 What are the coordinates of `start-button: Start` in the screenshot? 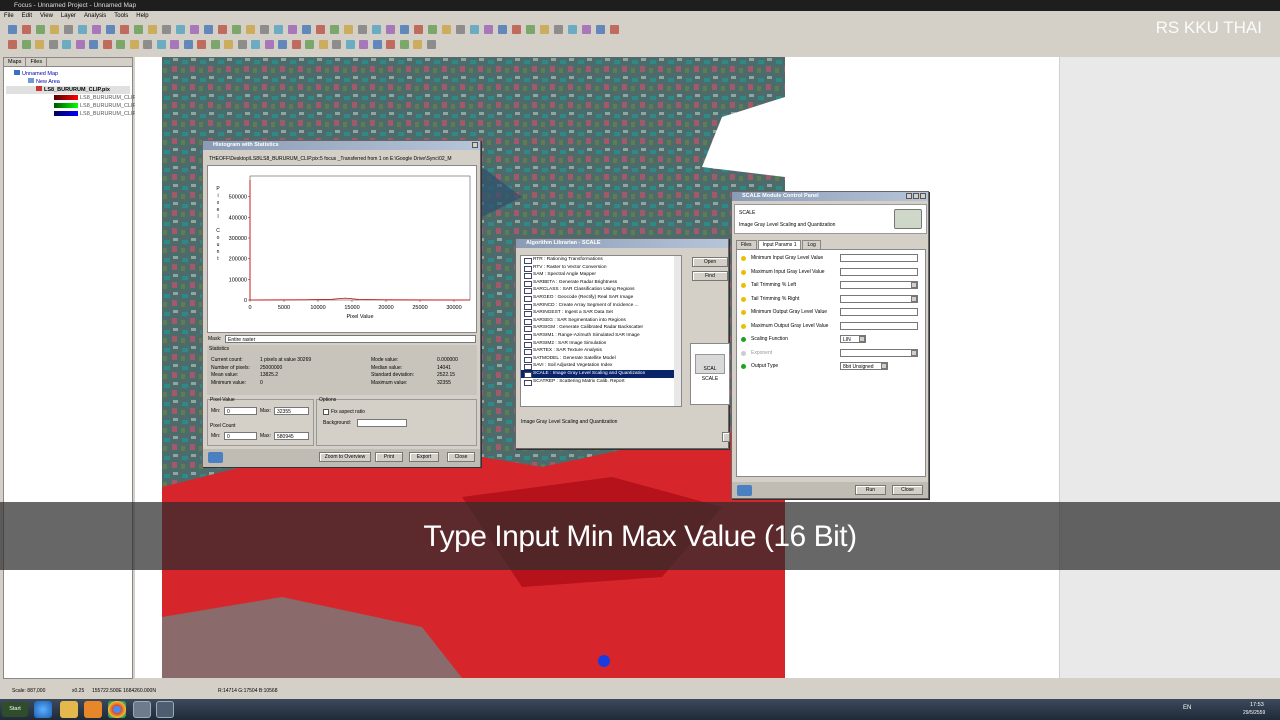 It's located at (15, 709).